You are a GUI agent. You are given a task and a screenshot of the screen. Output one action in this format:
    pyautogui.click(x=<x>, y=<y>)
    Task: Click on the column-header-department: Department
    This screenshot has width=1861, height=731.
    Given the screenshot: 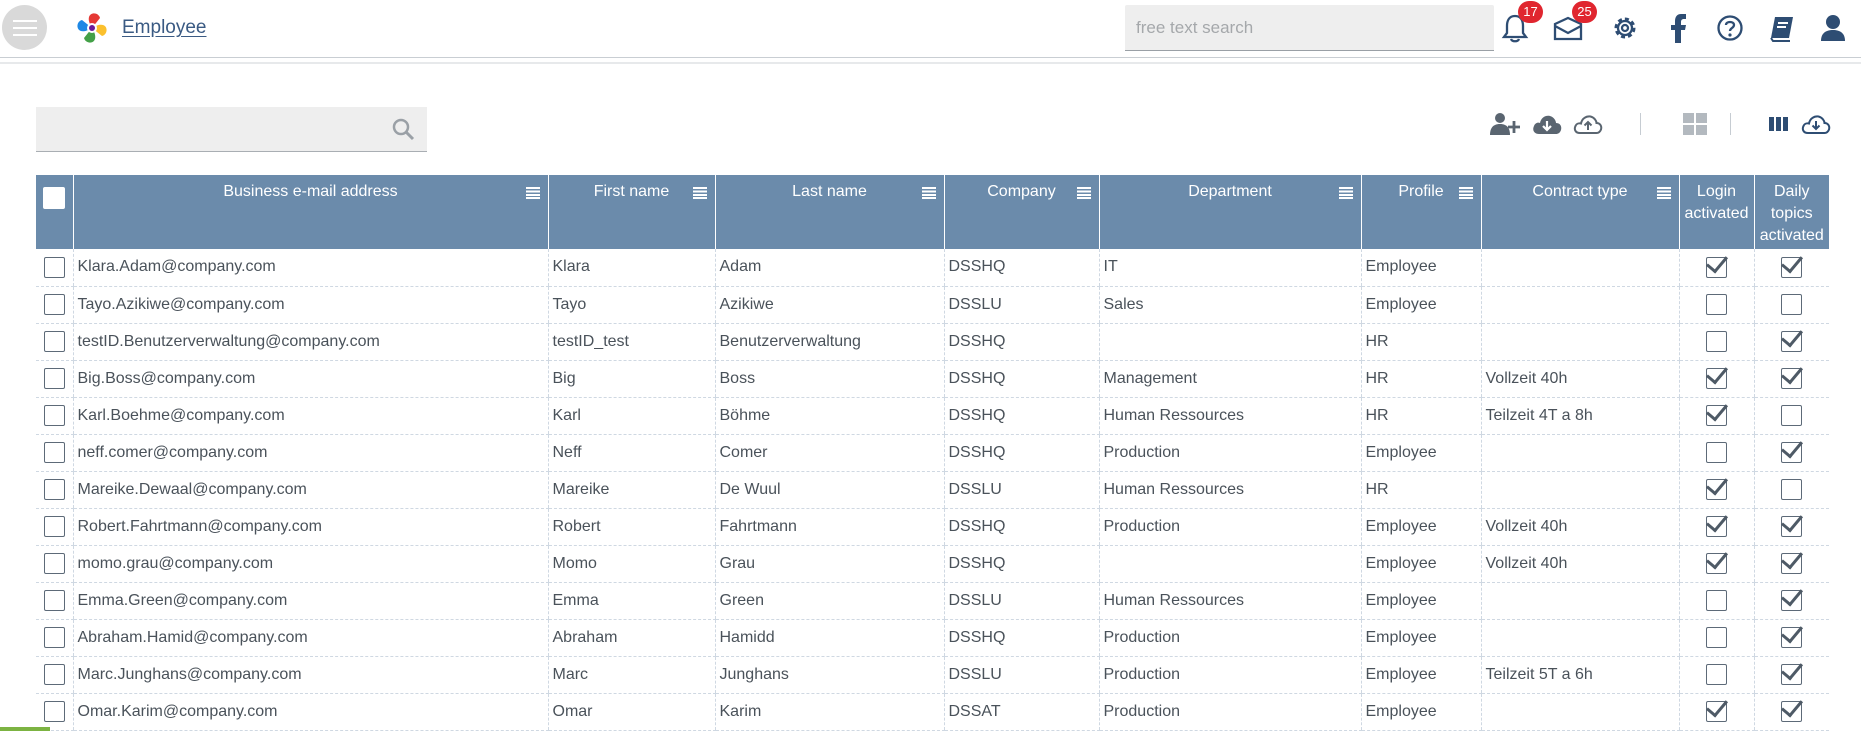 What is the action you would take?
    pyautogui.click(x=1229, y=212)
    